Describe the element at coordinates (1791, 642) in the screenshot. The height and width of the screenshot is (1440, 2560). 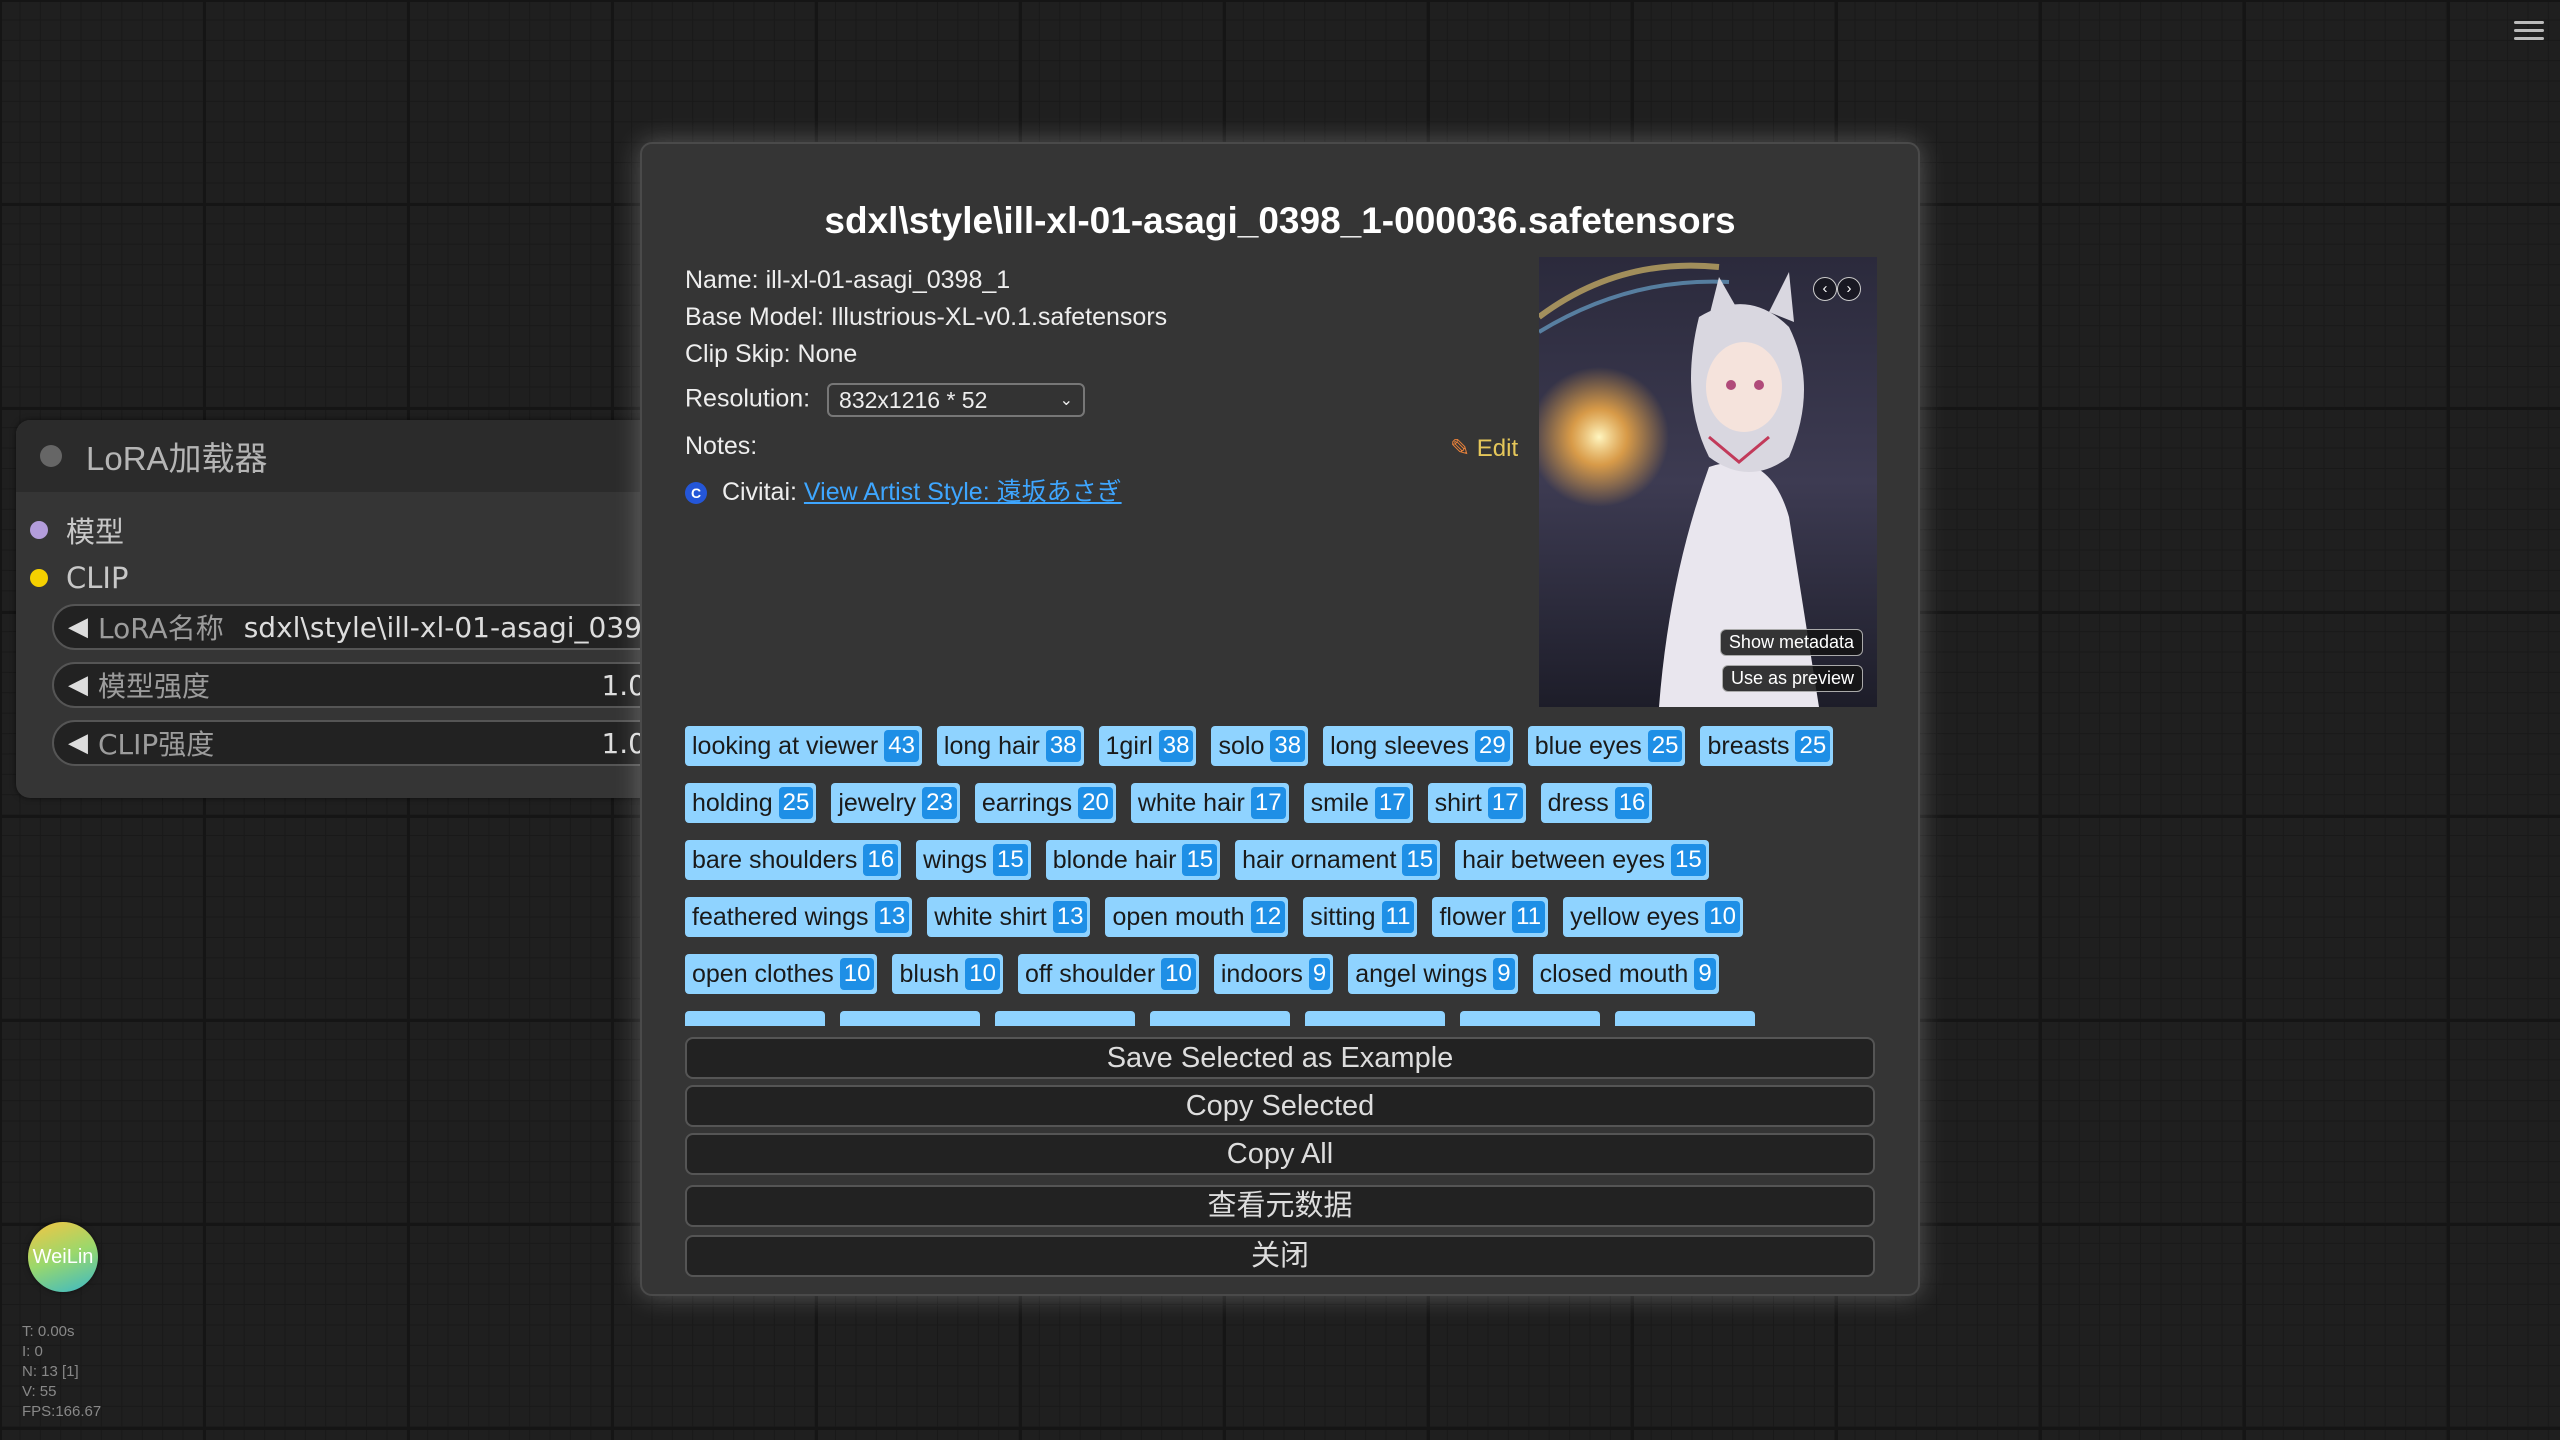
I see `show-metadata-button: Show metadata` at that location.